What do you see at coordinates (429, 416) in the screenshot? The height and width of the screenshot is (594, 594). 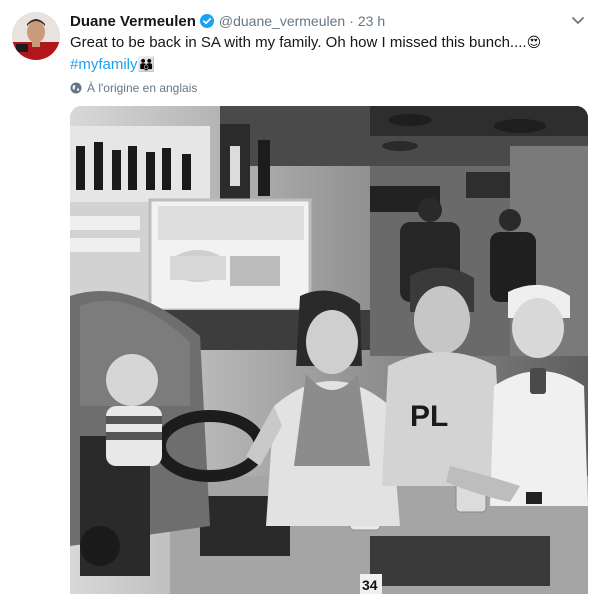 I see `svg-text: PL` at bounding box center [429, 416].